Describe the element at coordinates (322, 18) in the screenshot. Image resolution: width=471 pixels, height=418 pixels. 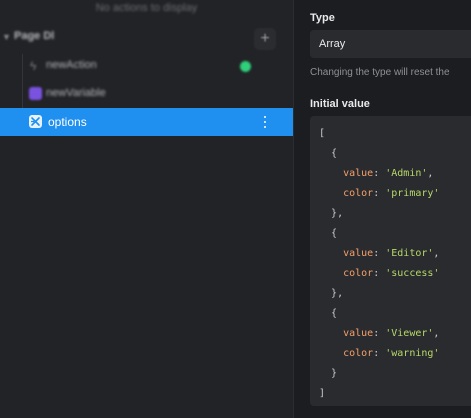
I see `type-label: Type` at that location.